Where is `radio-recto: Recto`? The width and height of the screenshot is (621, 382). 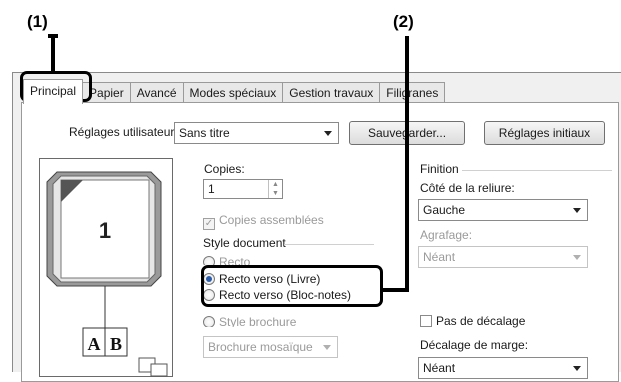 radio-recto: Recto is located at coordinates (226, 260).